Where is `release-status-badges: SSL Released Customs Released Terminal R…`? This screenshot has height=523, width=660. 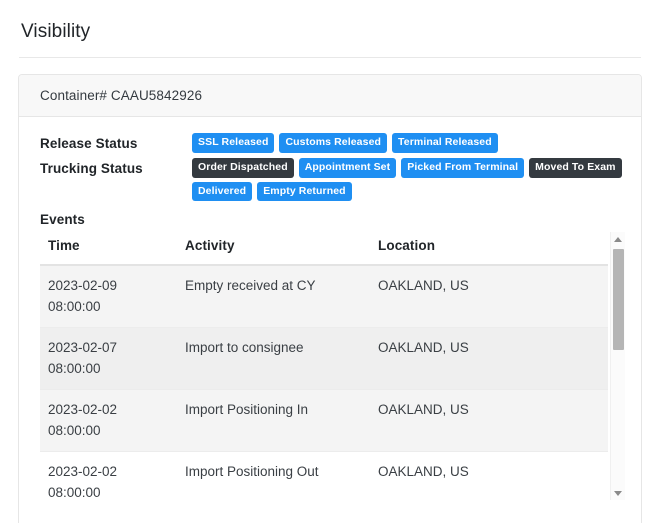 release-status-badges: SSL Released Customs Released Terminal R… is located at coordinates (407, 143).